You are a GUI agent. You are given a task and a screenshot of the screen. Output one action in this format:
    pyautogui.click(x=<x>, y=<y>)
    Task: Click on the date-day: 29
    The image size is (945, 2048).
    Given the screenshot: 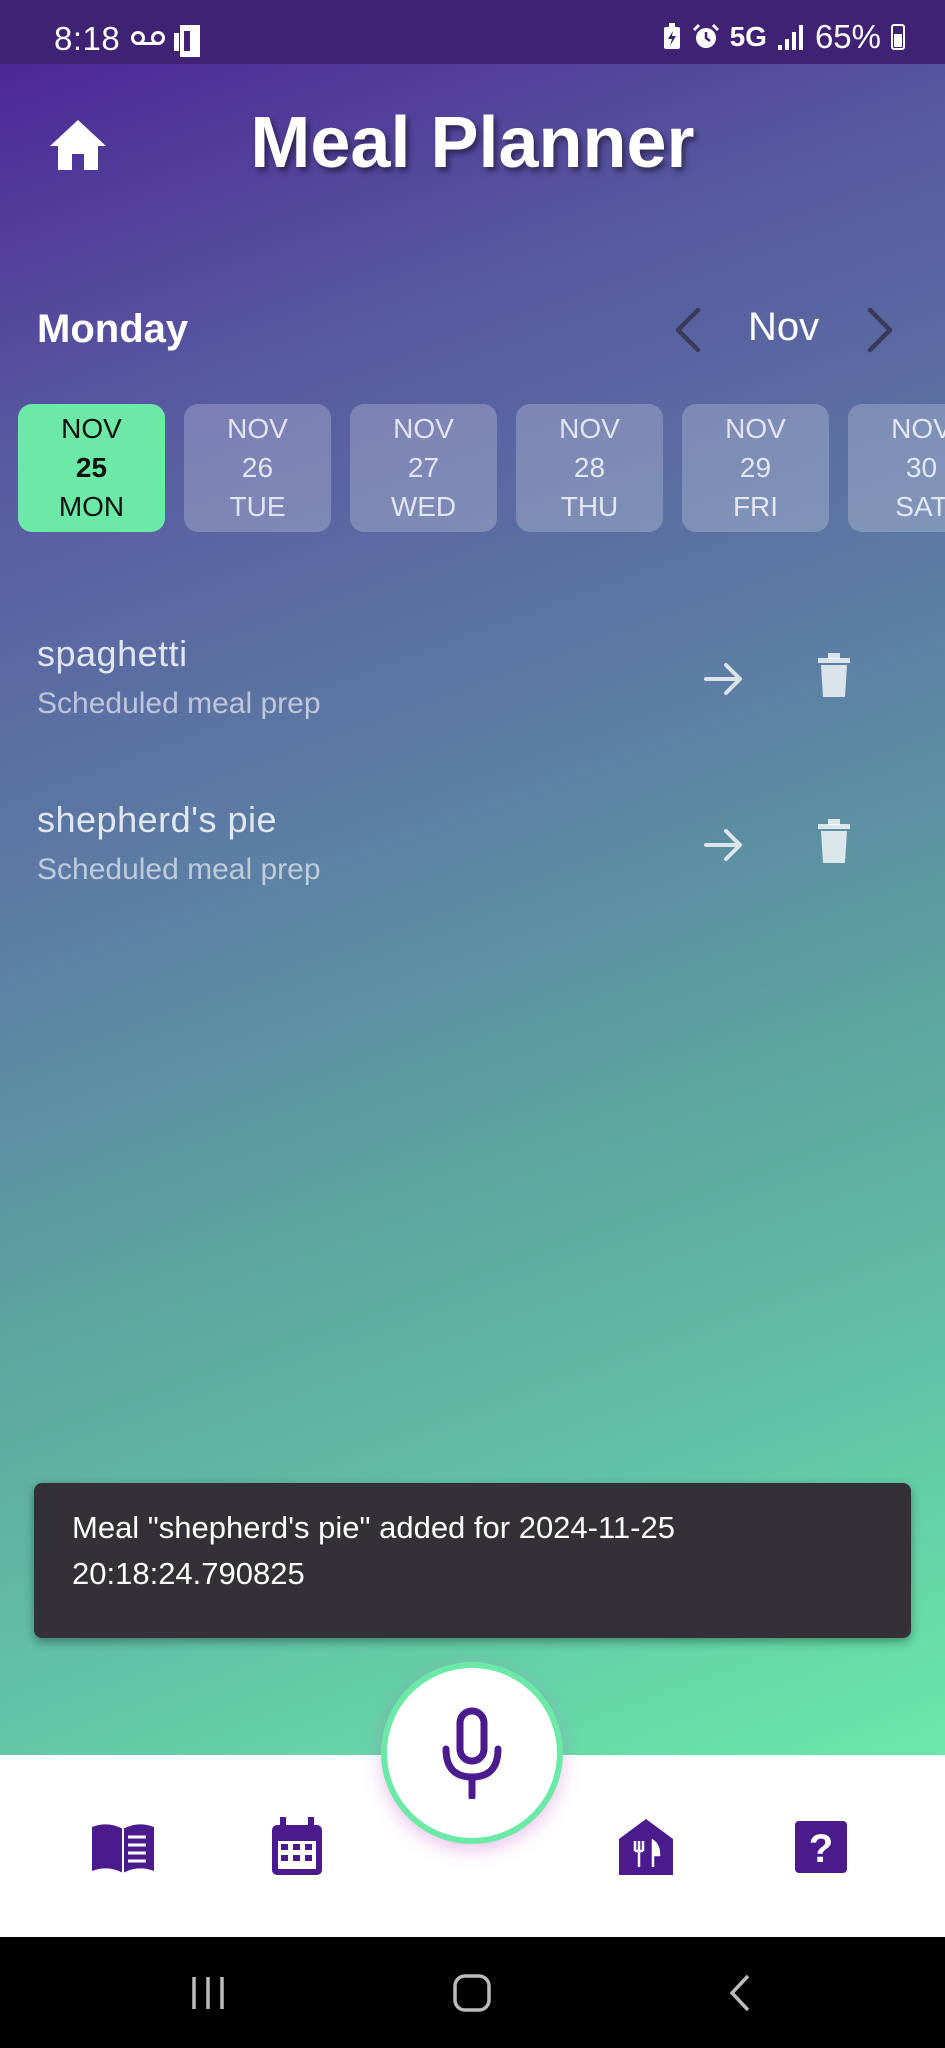 What is the action you would take?
    pyautogui.click(x=755, y=467)
    